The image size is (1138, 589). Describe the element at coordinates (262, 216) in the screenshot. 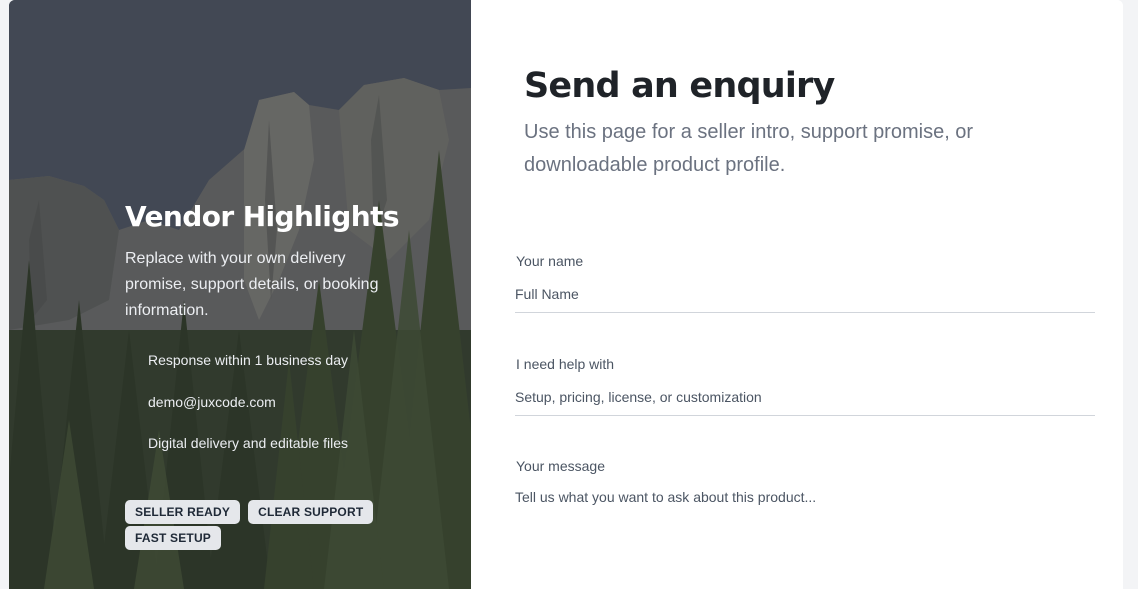

I see `vendor-title: Vendor Highlights` at that location.